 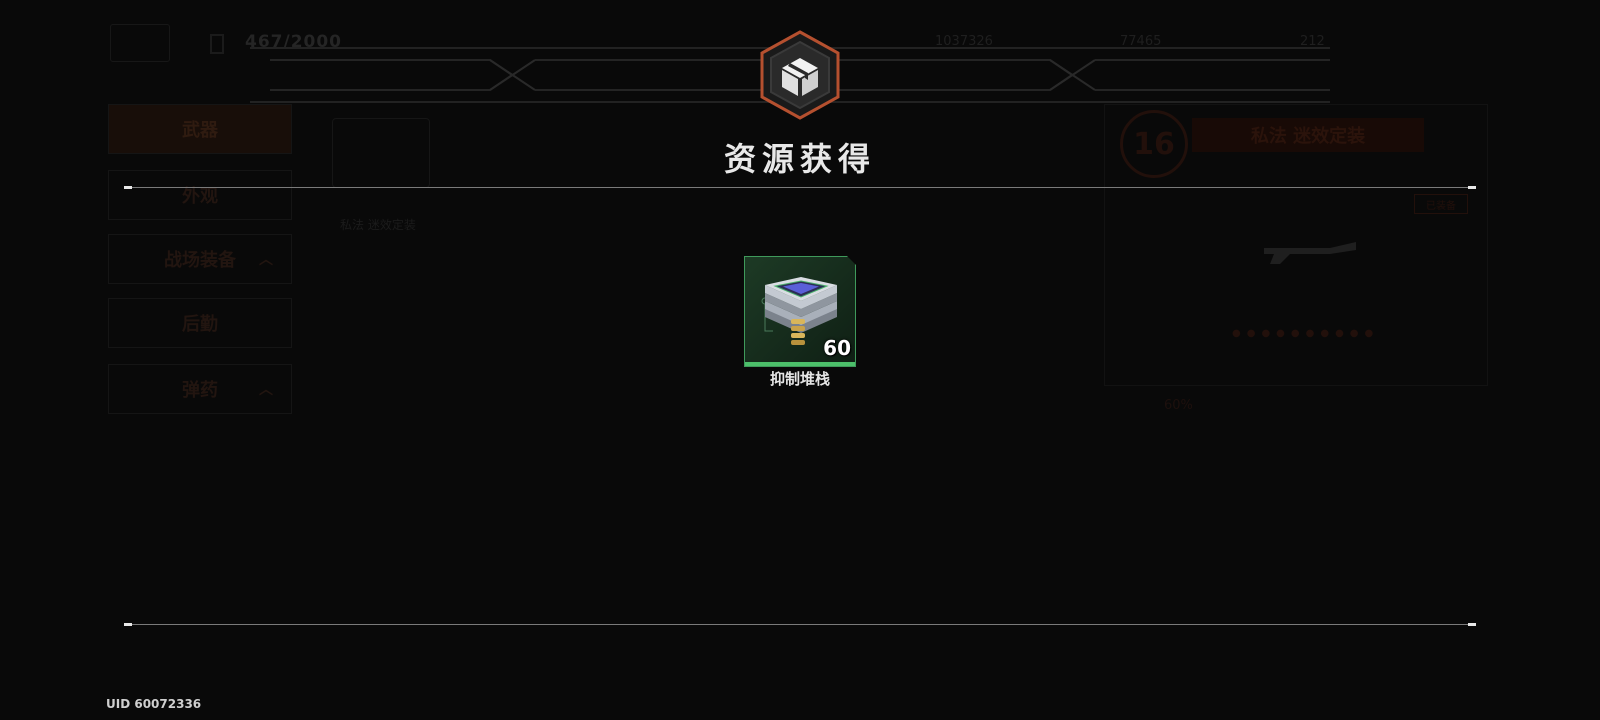 I want to click on modal-divider-top, so click(x=800, y=187).